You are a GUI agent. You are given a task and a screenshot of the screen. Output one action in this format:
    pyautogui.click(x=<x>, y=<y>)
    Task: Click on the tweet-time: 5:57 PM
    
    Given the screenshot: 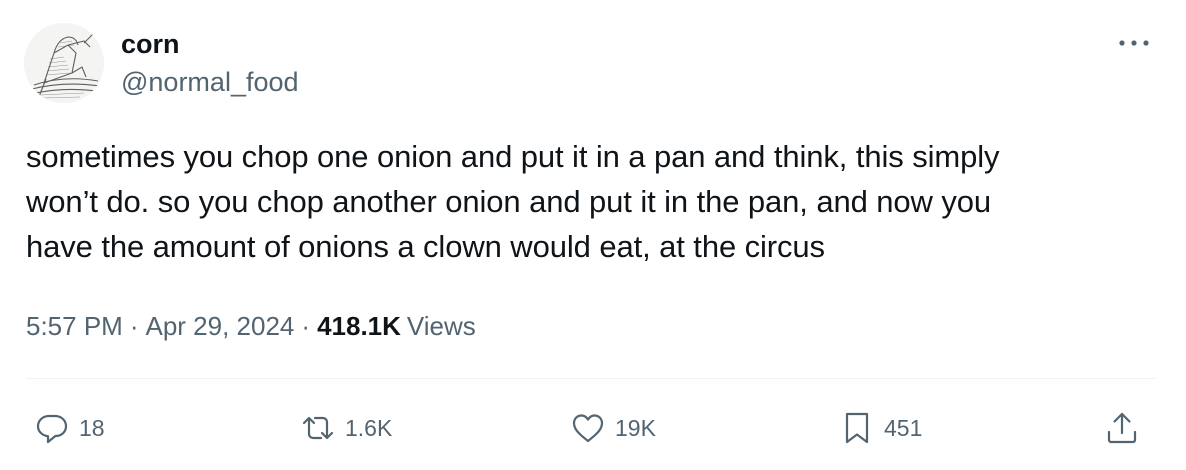 What is the action you would take?
    pyautogui.click(x=74, y=326)
    